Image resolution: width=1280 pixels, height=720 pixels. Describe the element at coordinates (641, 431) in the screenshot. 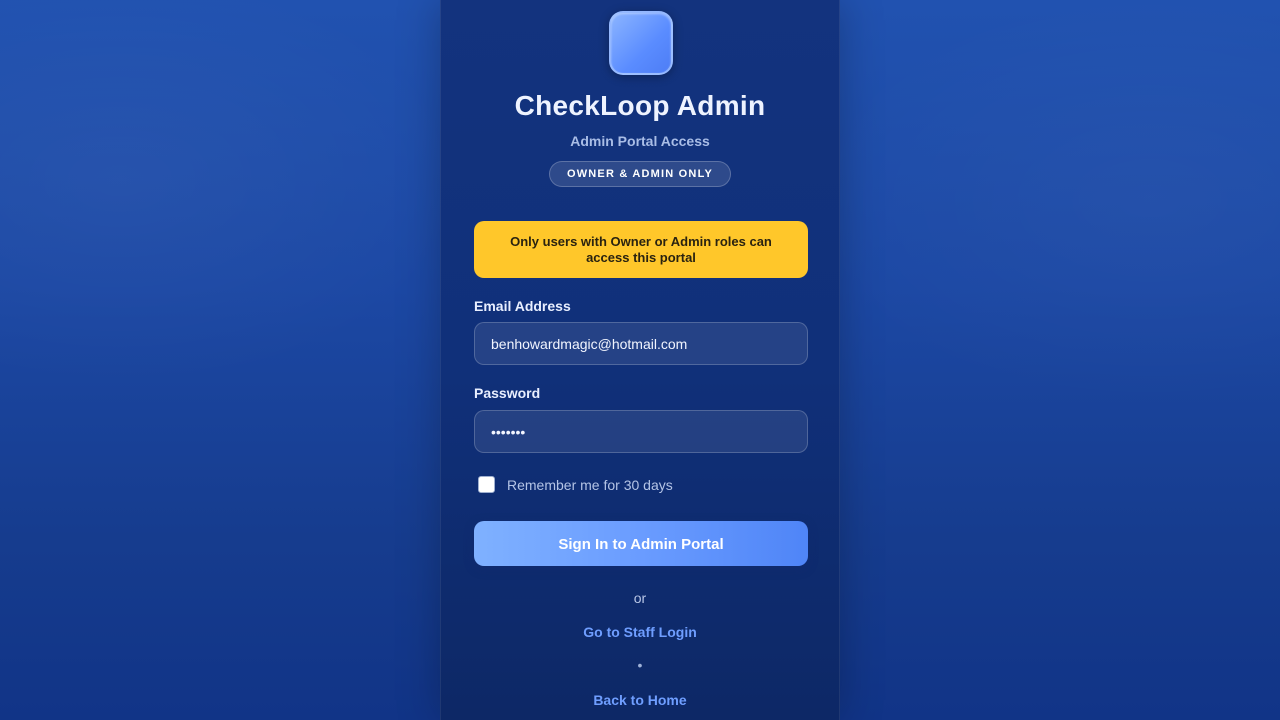

I see `password-field` at that location.